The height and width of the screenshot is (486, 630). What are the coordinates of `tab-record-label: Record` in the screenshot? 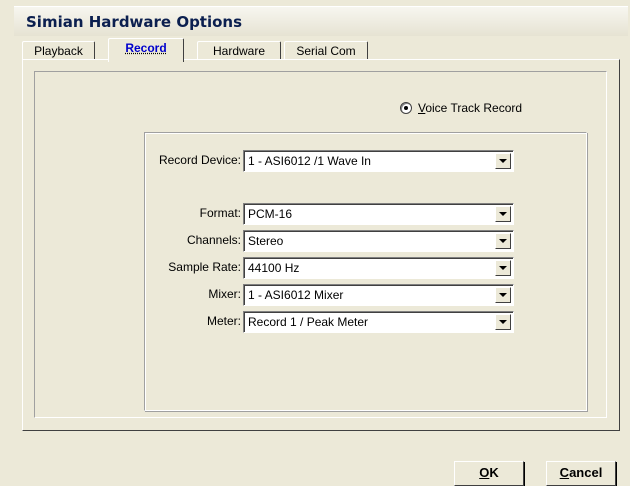 It's located at (146, 48).